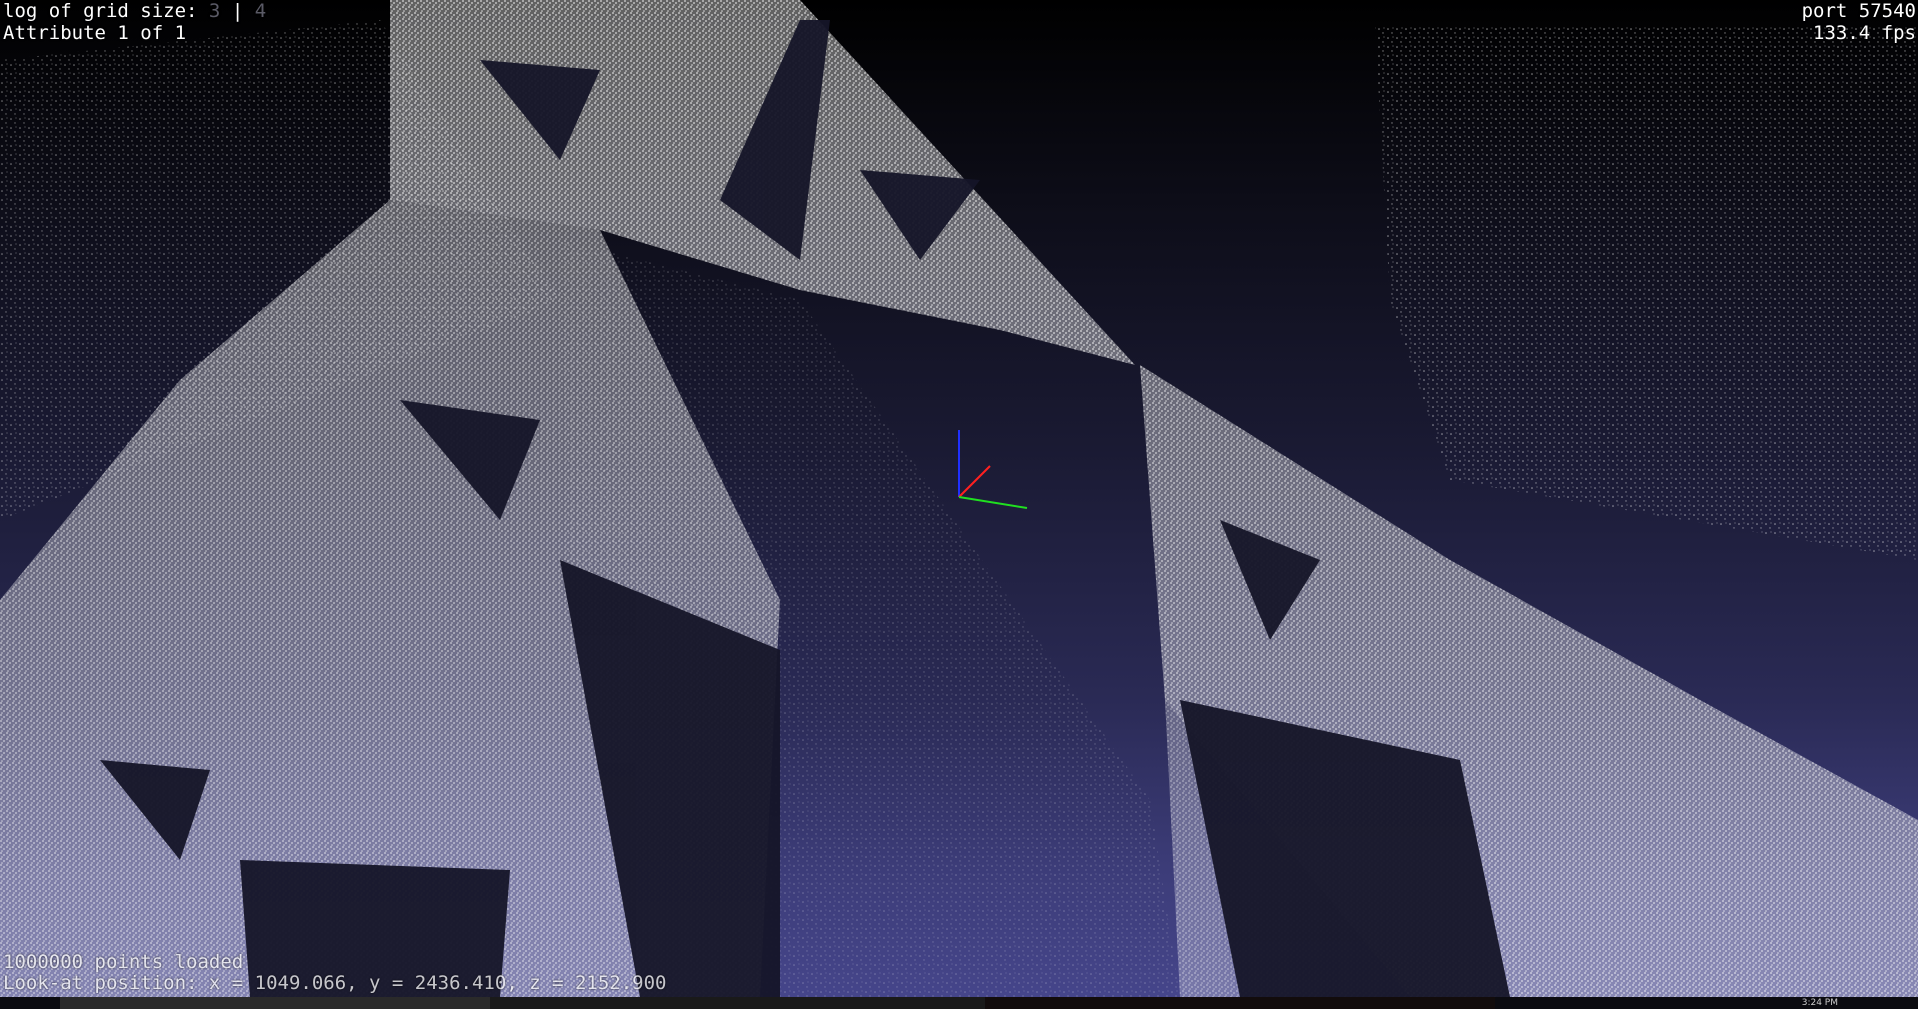  What do you see at coordinates (1820, 1003) in the screenshot?
I see `taskbar-clock: 3:24 PM` at bounding box center [1820, 1003].